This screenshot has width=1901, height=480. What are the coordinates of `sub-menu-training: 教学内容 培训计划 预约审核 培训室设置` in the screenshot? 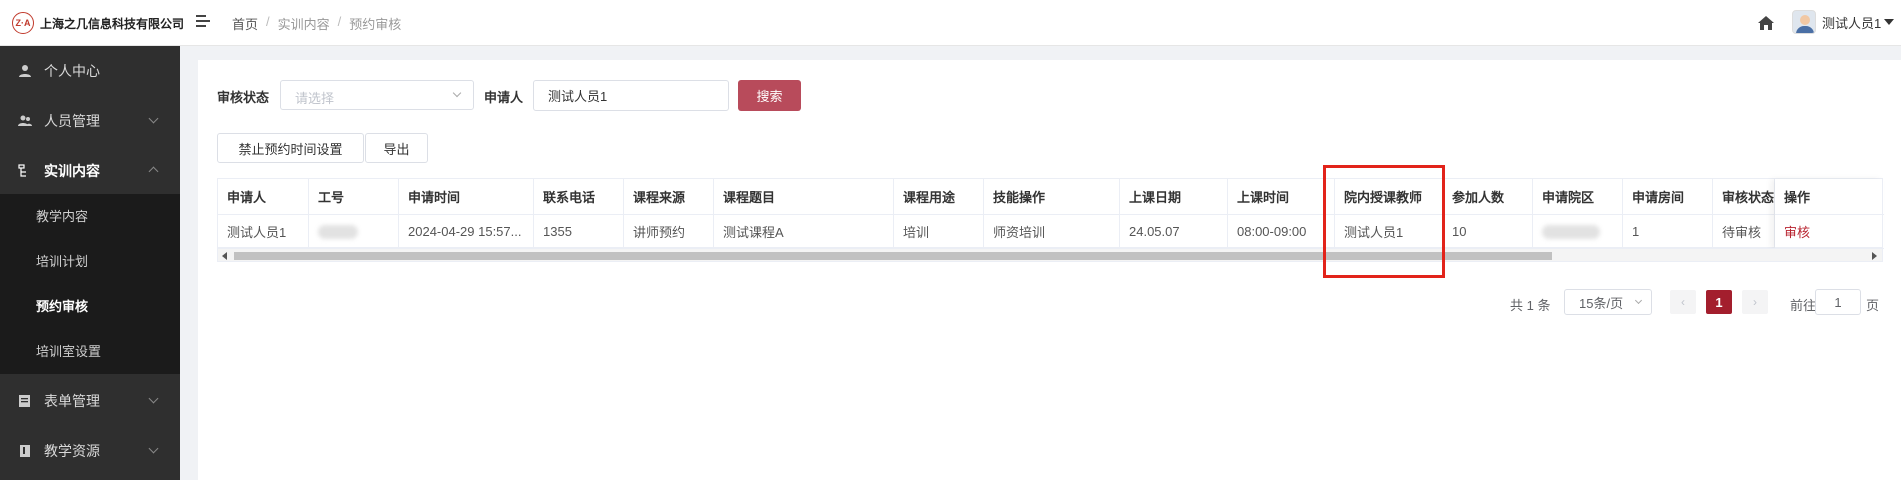 It's located at (90, 284).